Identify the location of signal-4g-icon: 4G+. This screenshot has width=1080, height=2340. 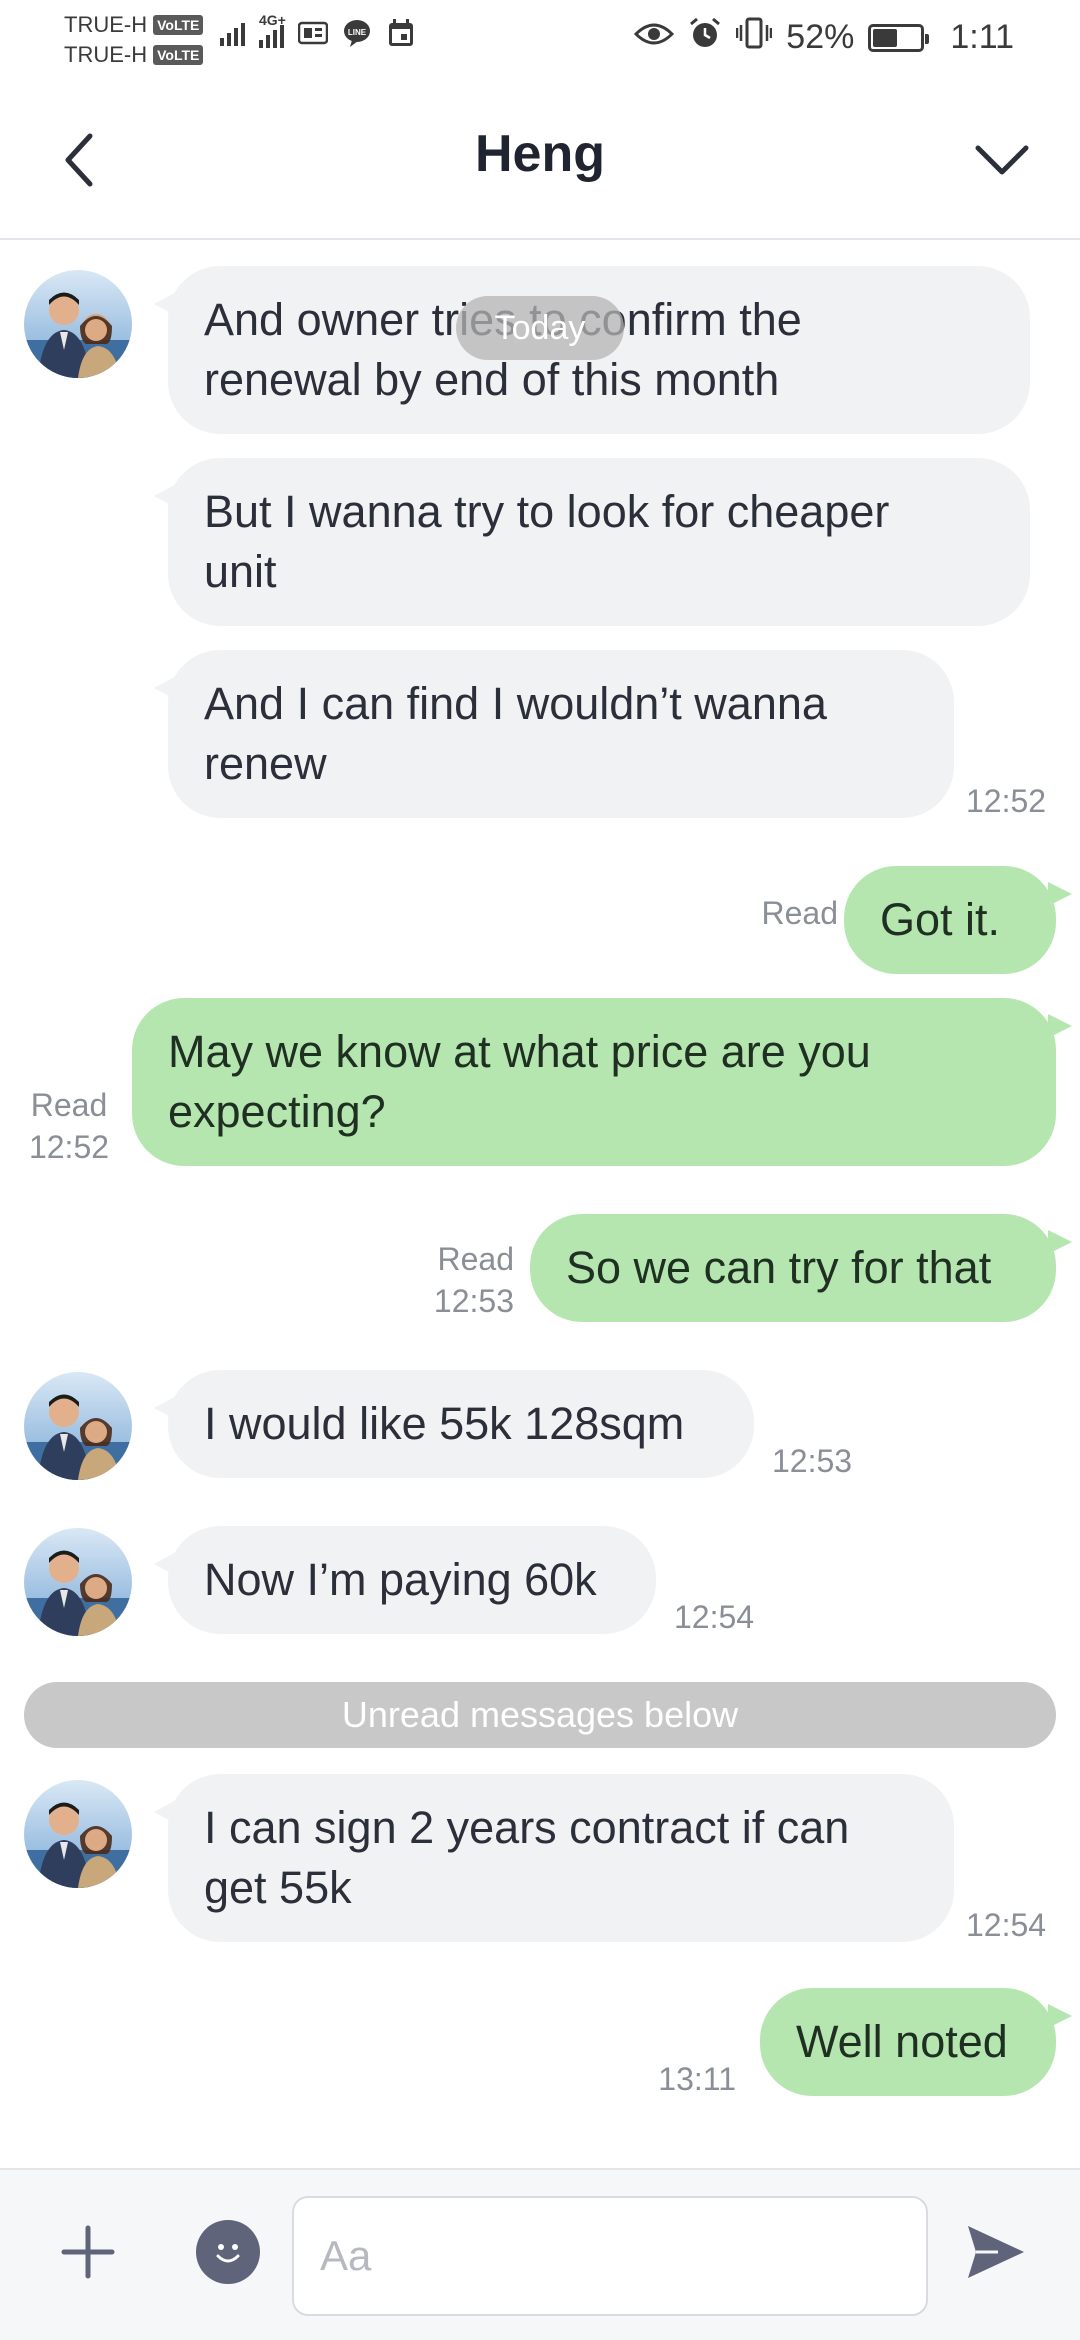
(272, 30).